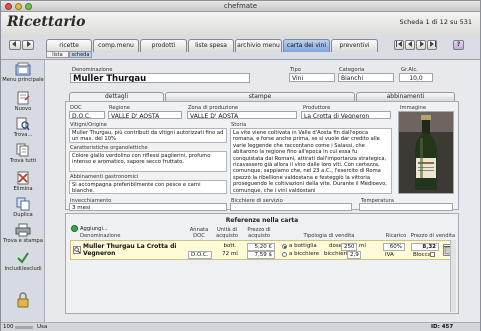 This screenshot has height=331, width=481. I want to click on prev-record-icon, so click(409, 44).